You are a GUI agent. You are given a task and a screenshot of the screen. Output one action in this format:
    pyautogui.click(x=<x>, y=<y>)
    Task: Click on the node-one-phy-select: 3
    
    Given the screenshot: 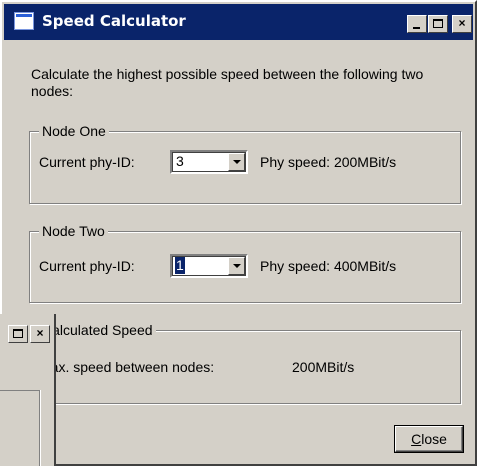 What is the action you would take?
    pyautogui.click(x=209, y=162)
    